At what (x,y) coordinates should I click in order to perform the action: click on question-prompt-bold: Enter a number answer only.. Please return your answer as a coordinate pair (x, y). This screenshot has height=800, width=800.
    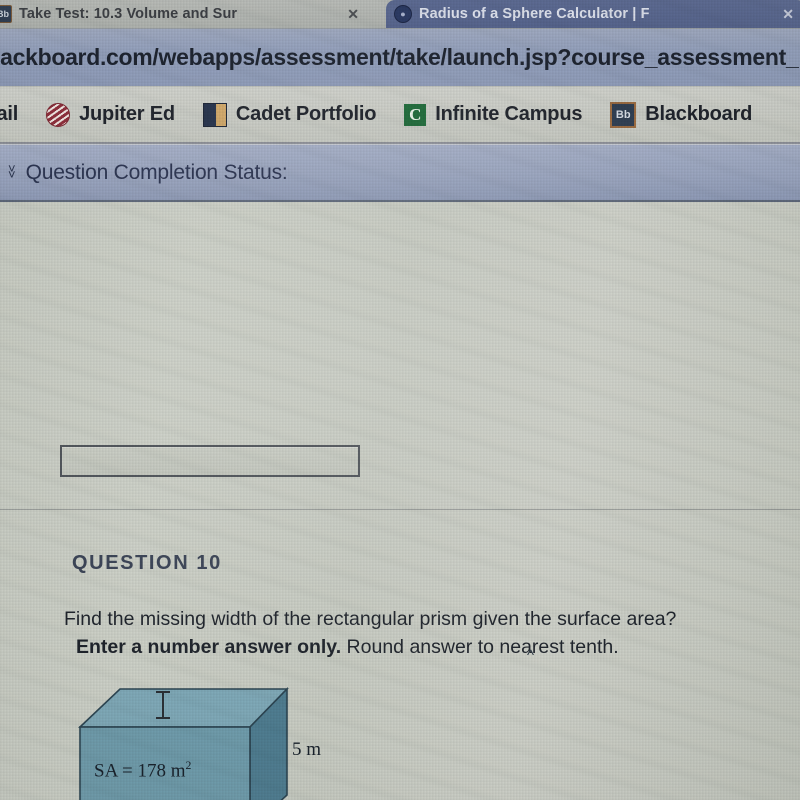
    Looking at the image, I should click on (209, 647).